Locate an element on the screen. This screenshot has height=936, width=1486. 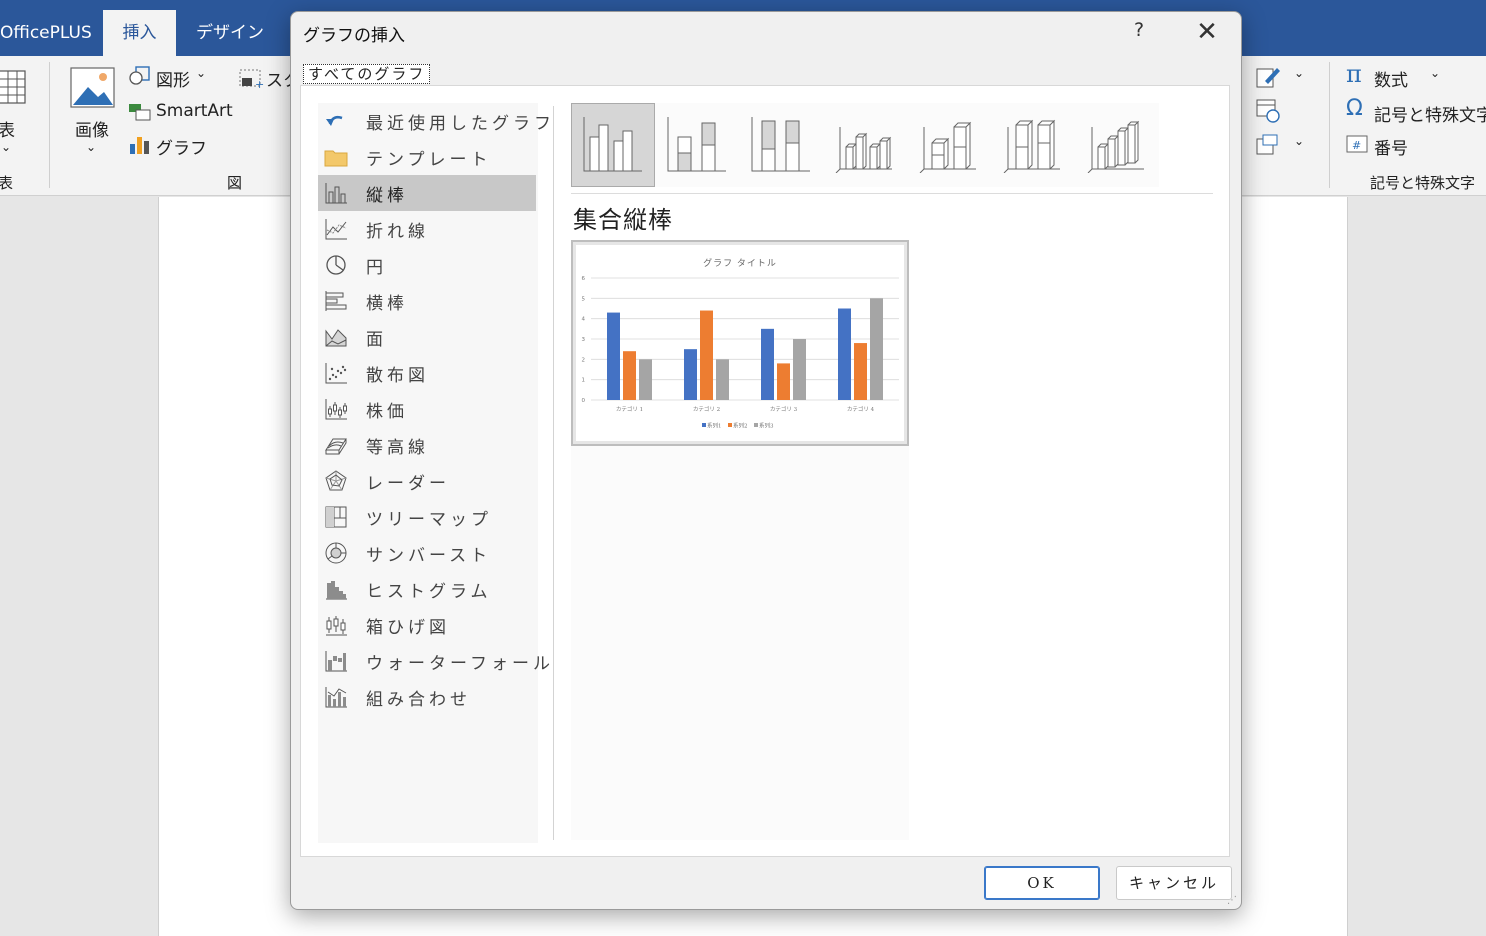
subtype-clustered-column is located at coordinates (613, 145).